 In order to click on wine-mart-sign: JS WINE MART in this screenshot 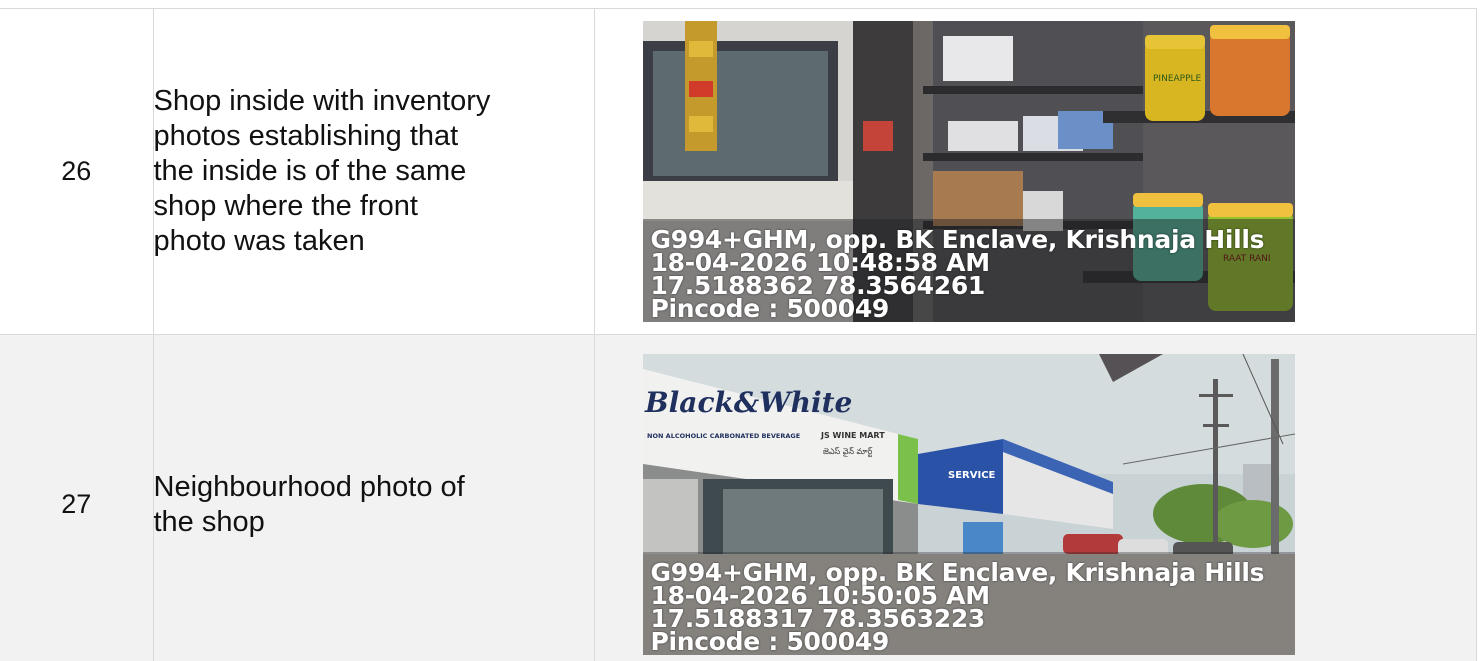, I will do `click(852, 435)`.